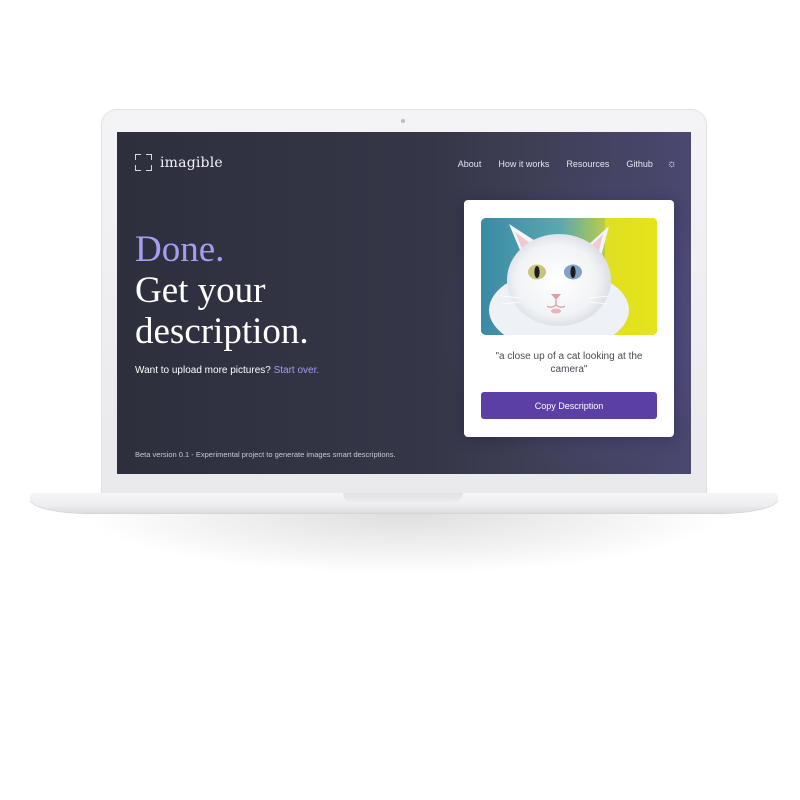 The image size is (800, 800). What do you see at coordinates (200, 290) in the screenshot?
I see `hero-line-1: Get your` at bounding box center [200, 290].